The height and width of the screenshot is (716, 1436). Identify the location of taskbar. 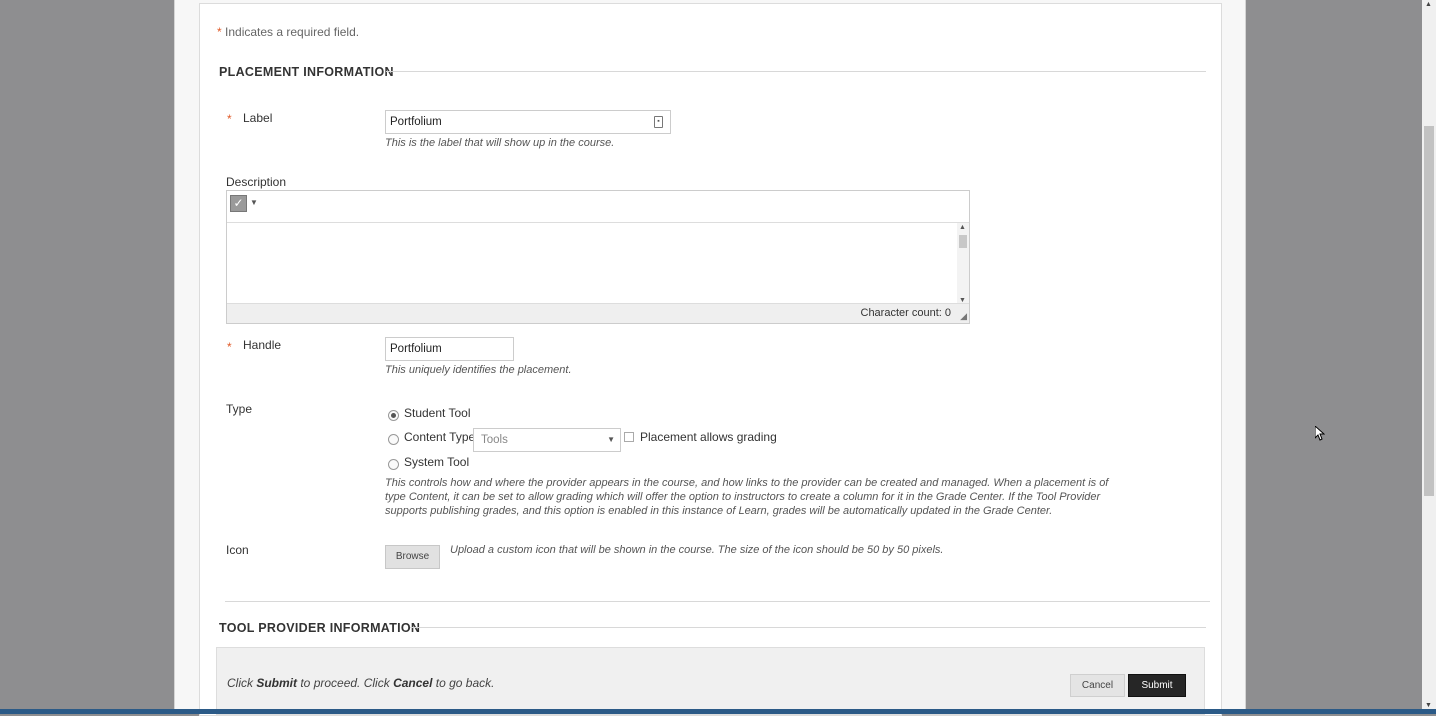
(718, 711).